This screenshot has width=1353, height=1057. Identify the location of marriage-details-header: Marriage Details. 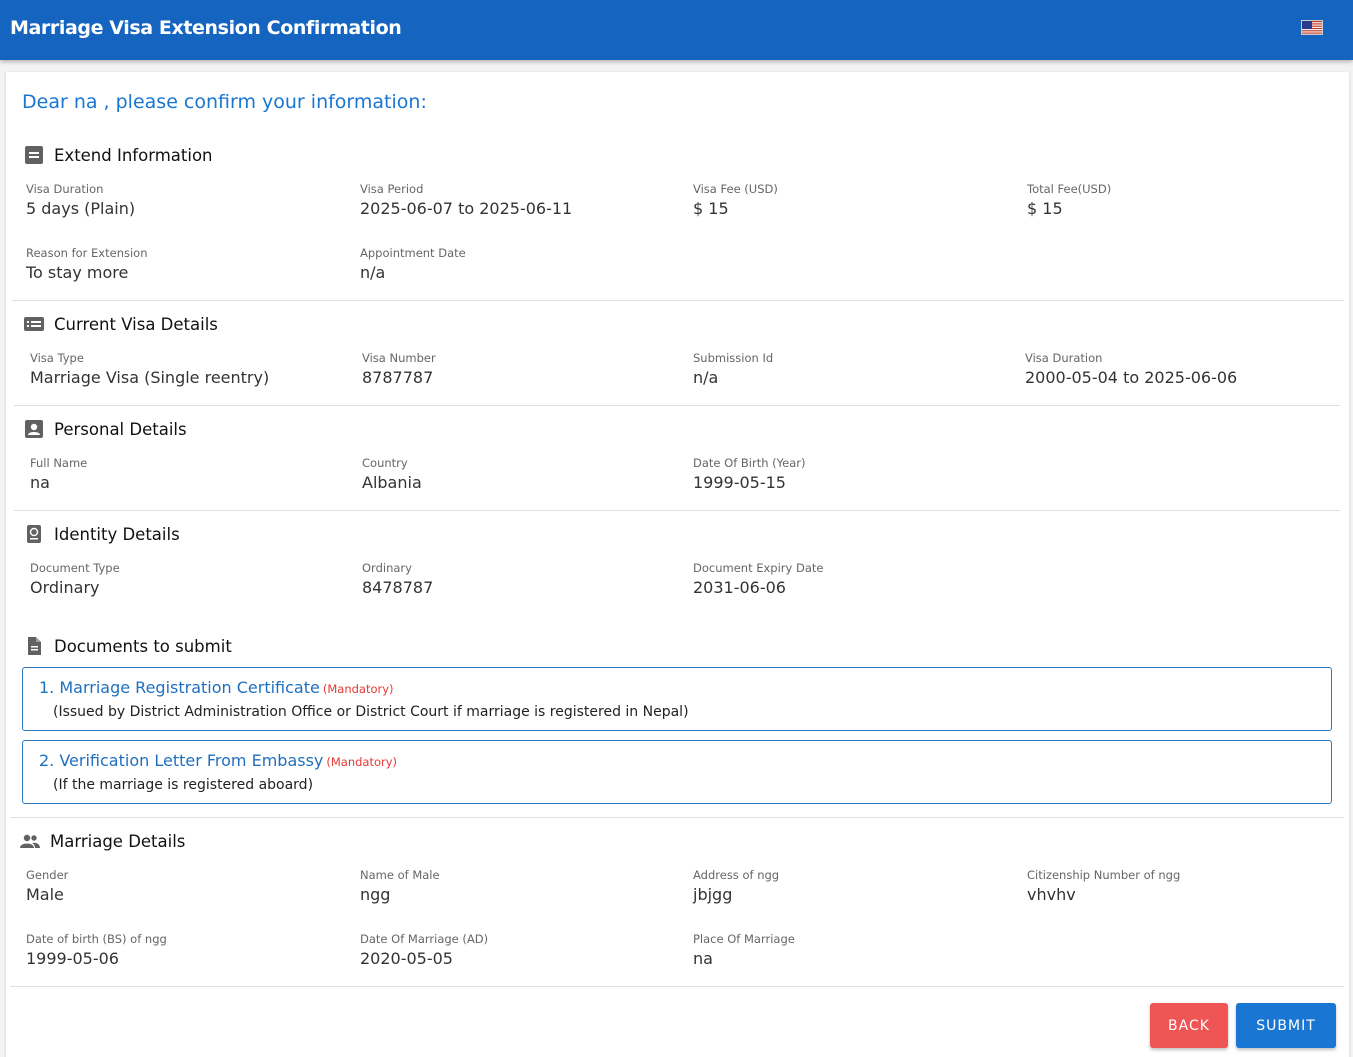
(102, 841).